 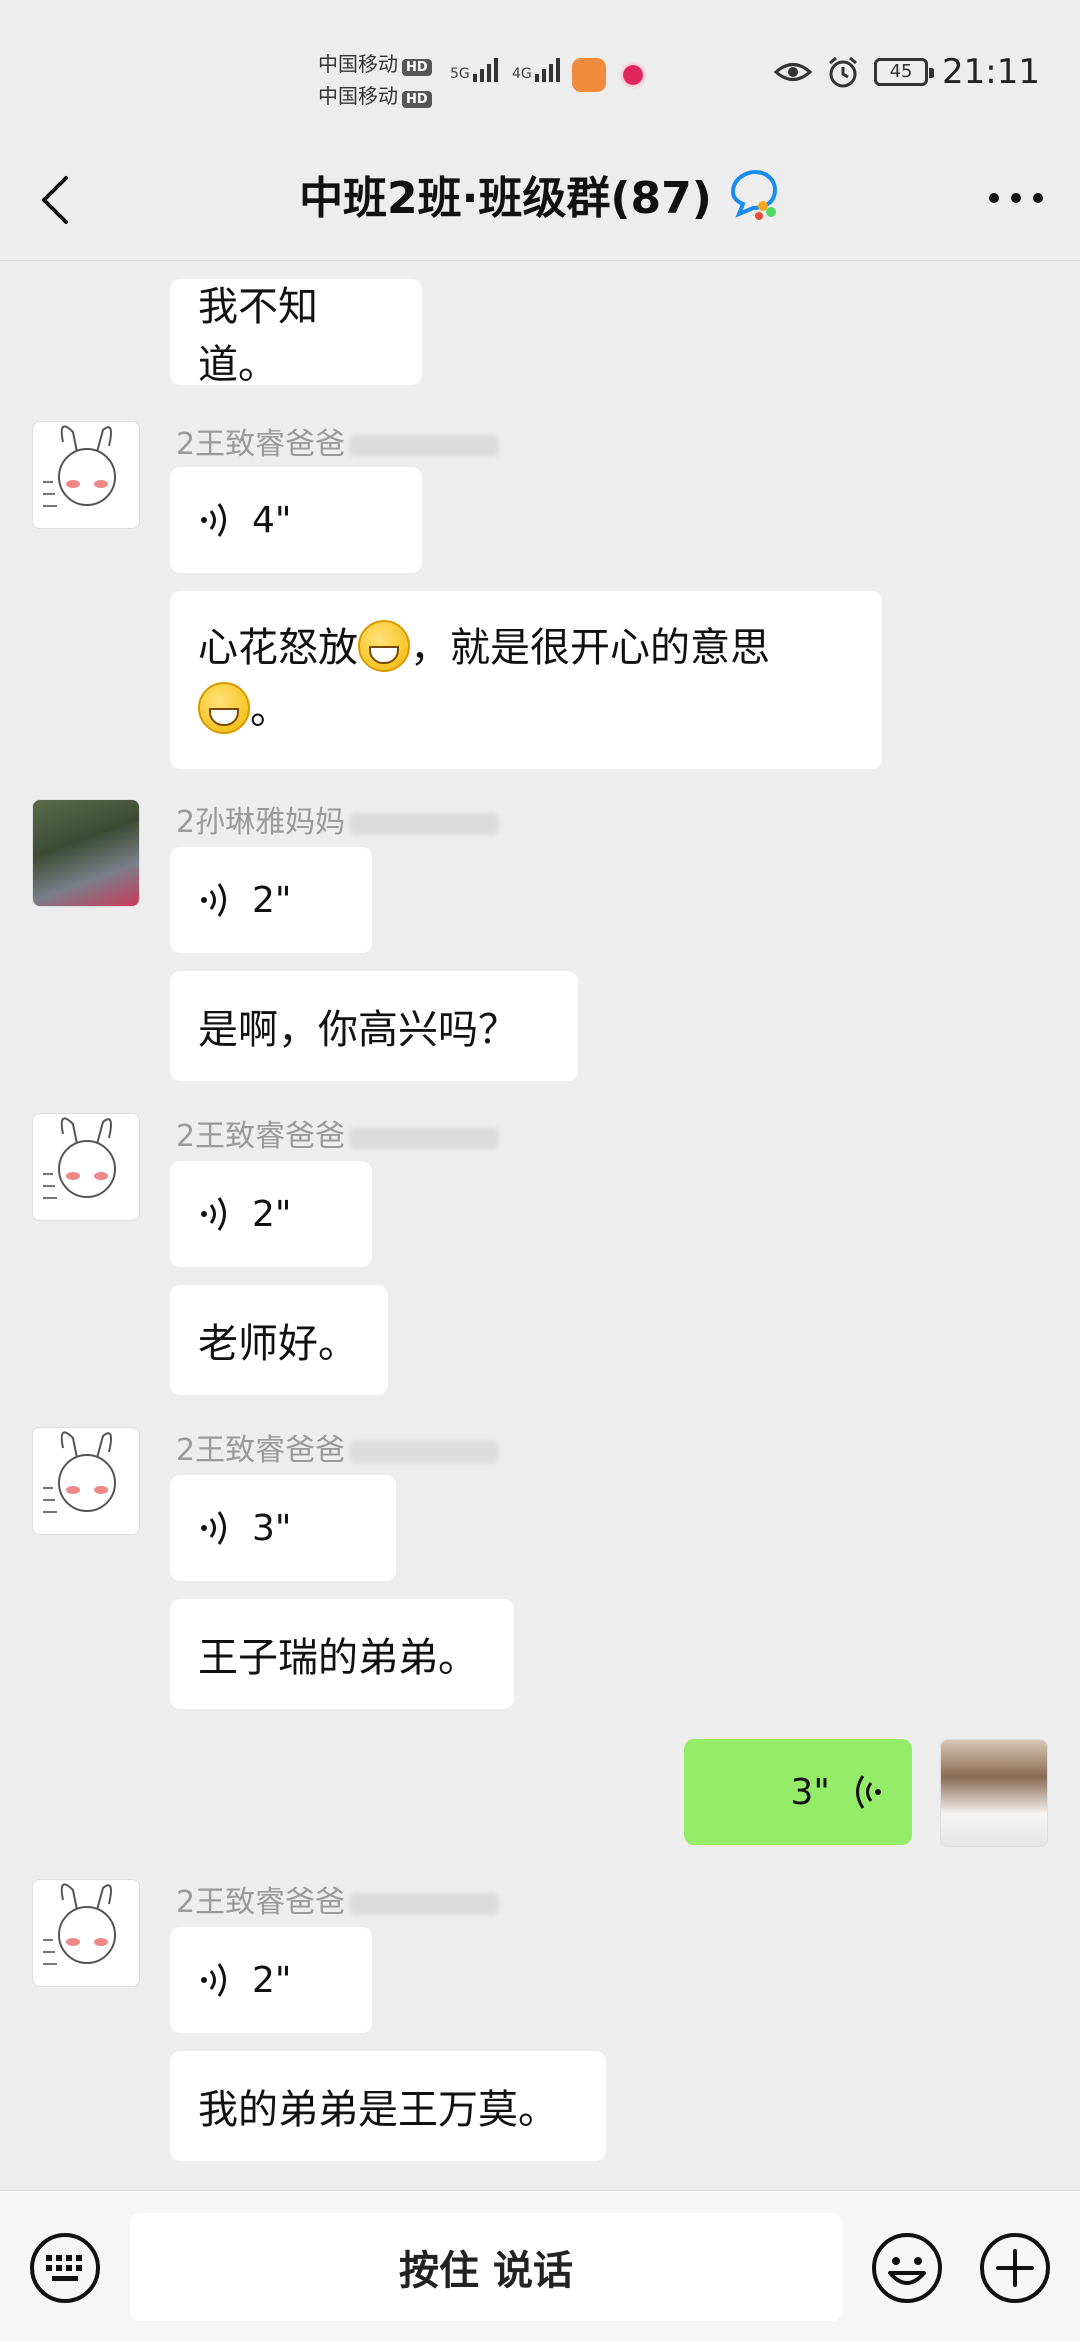 I want to click on notification-app-icon, so click(x=633, y=75).